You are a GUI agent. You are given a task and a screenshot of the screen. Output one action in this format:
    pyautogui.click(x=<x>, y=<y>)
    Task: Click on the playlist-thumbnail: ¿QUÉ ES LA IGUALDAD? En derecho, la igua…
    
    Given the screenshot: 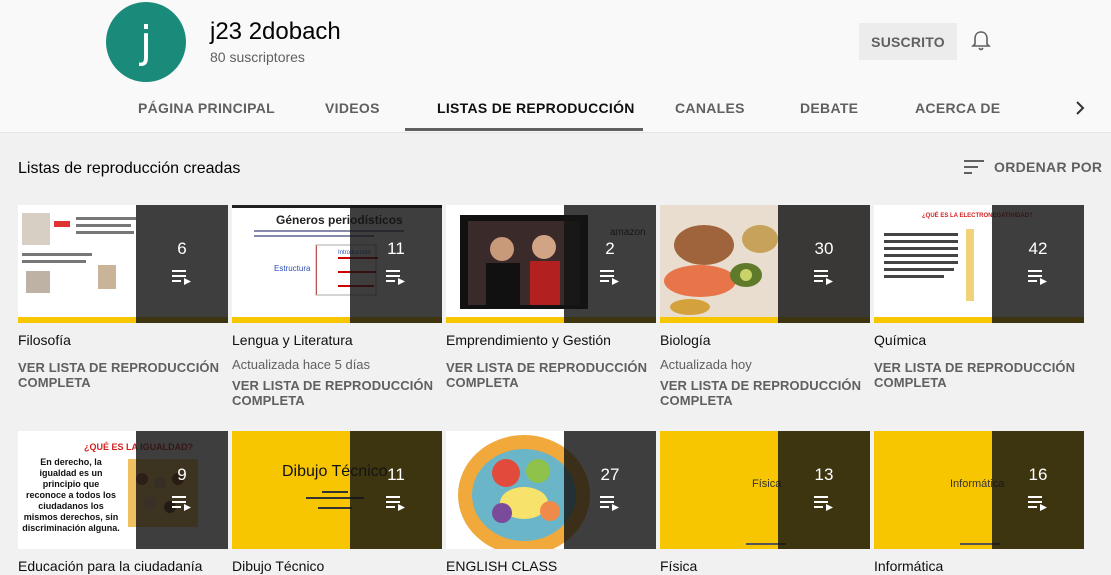 What is the action you would take?
    pyautogui.click(x=123, y=490)
    